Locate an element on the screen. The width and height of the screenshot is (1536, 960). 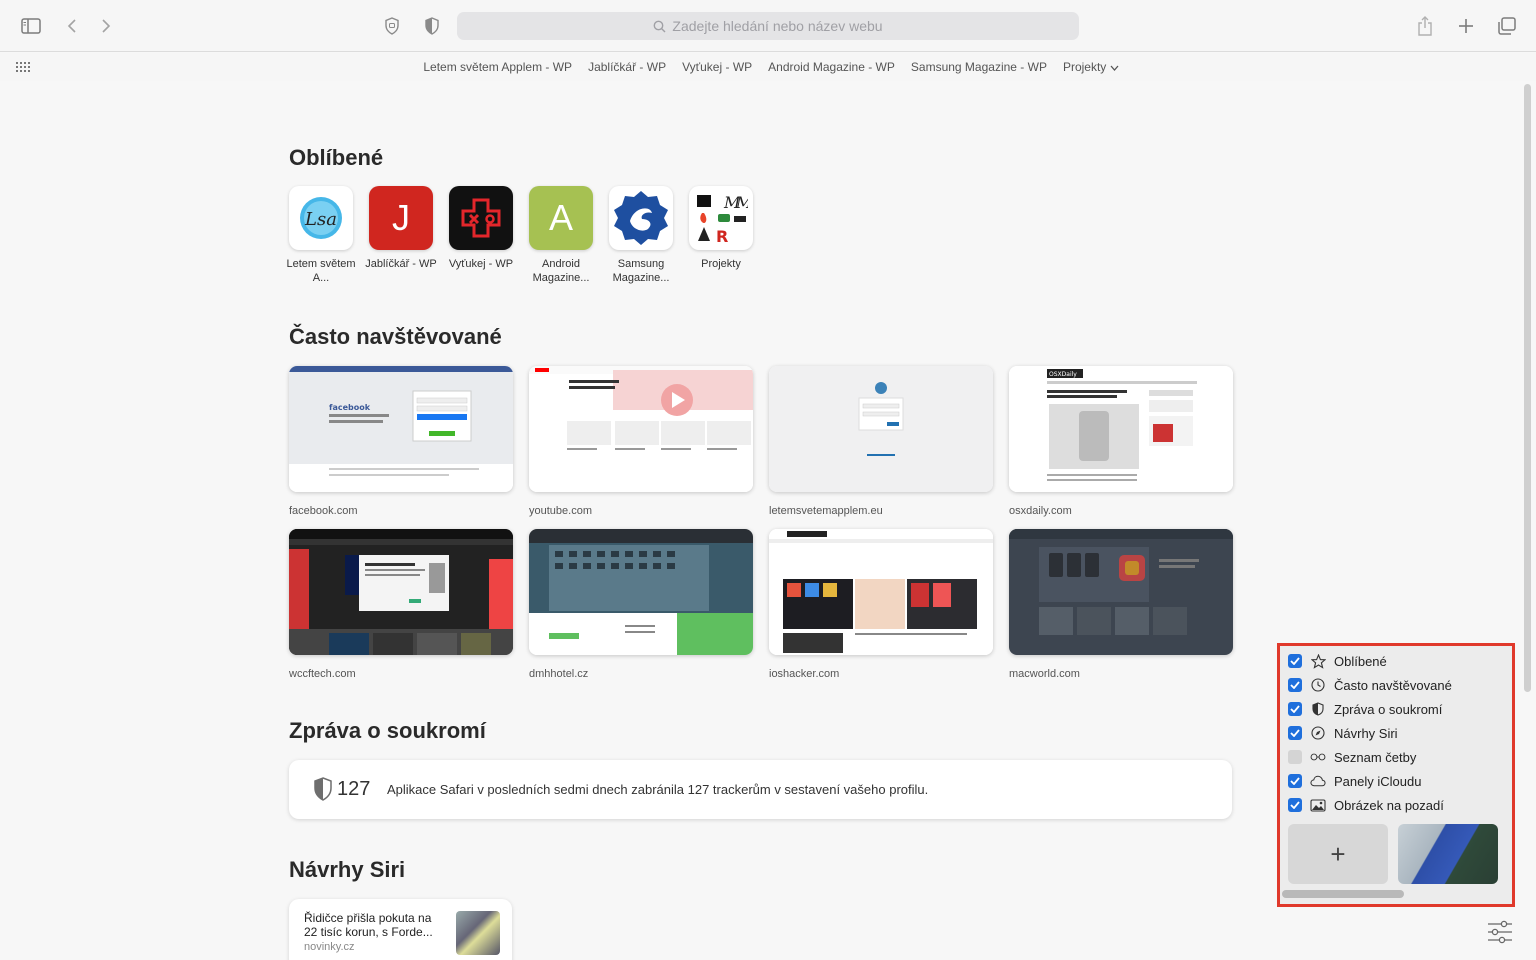
clock-icon is located at coordinates (1318, 685).